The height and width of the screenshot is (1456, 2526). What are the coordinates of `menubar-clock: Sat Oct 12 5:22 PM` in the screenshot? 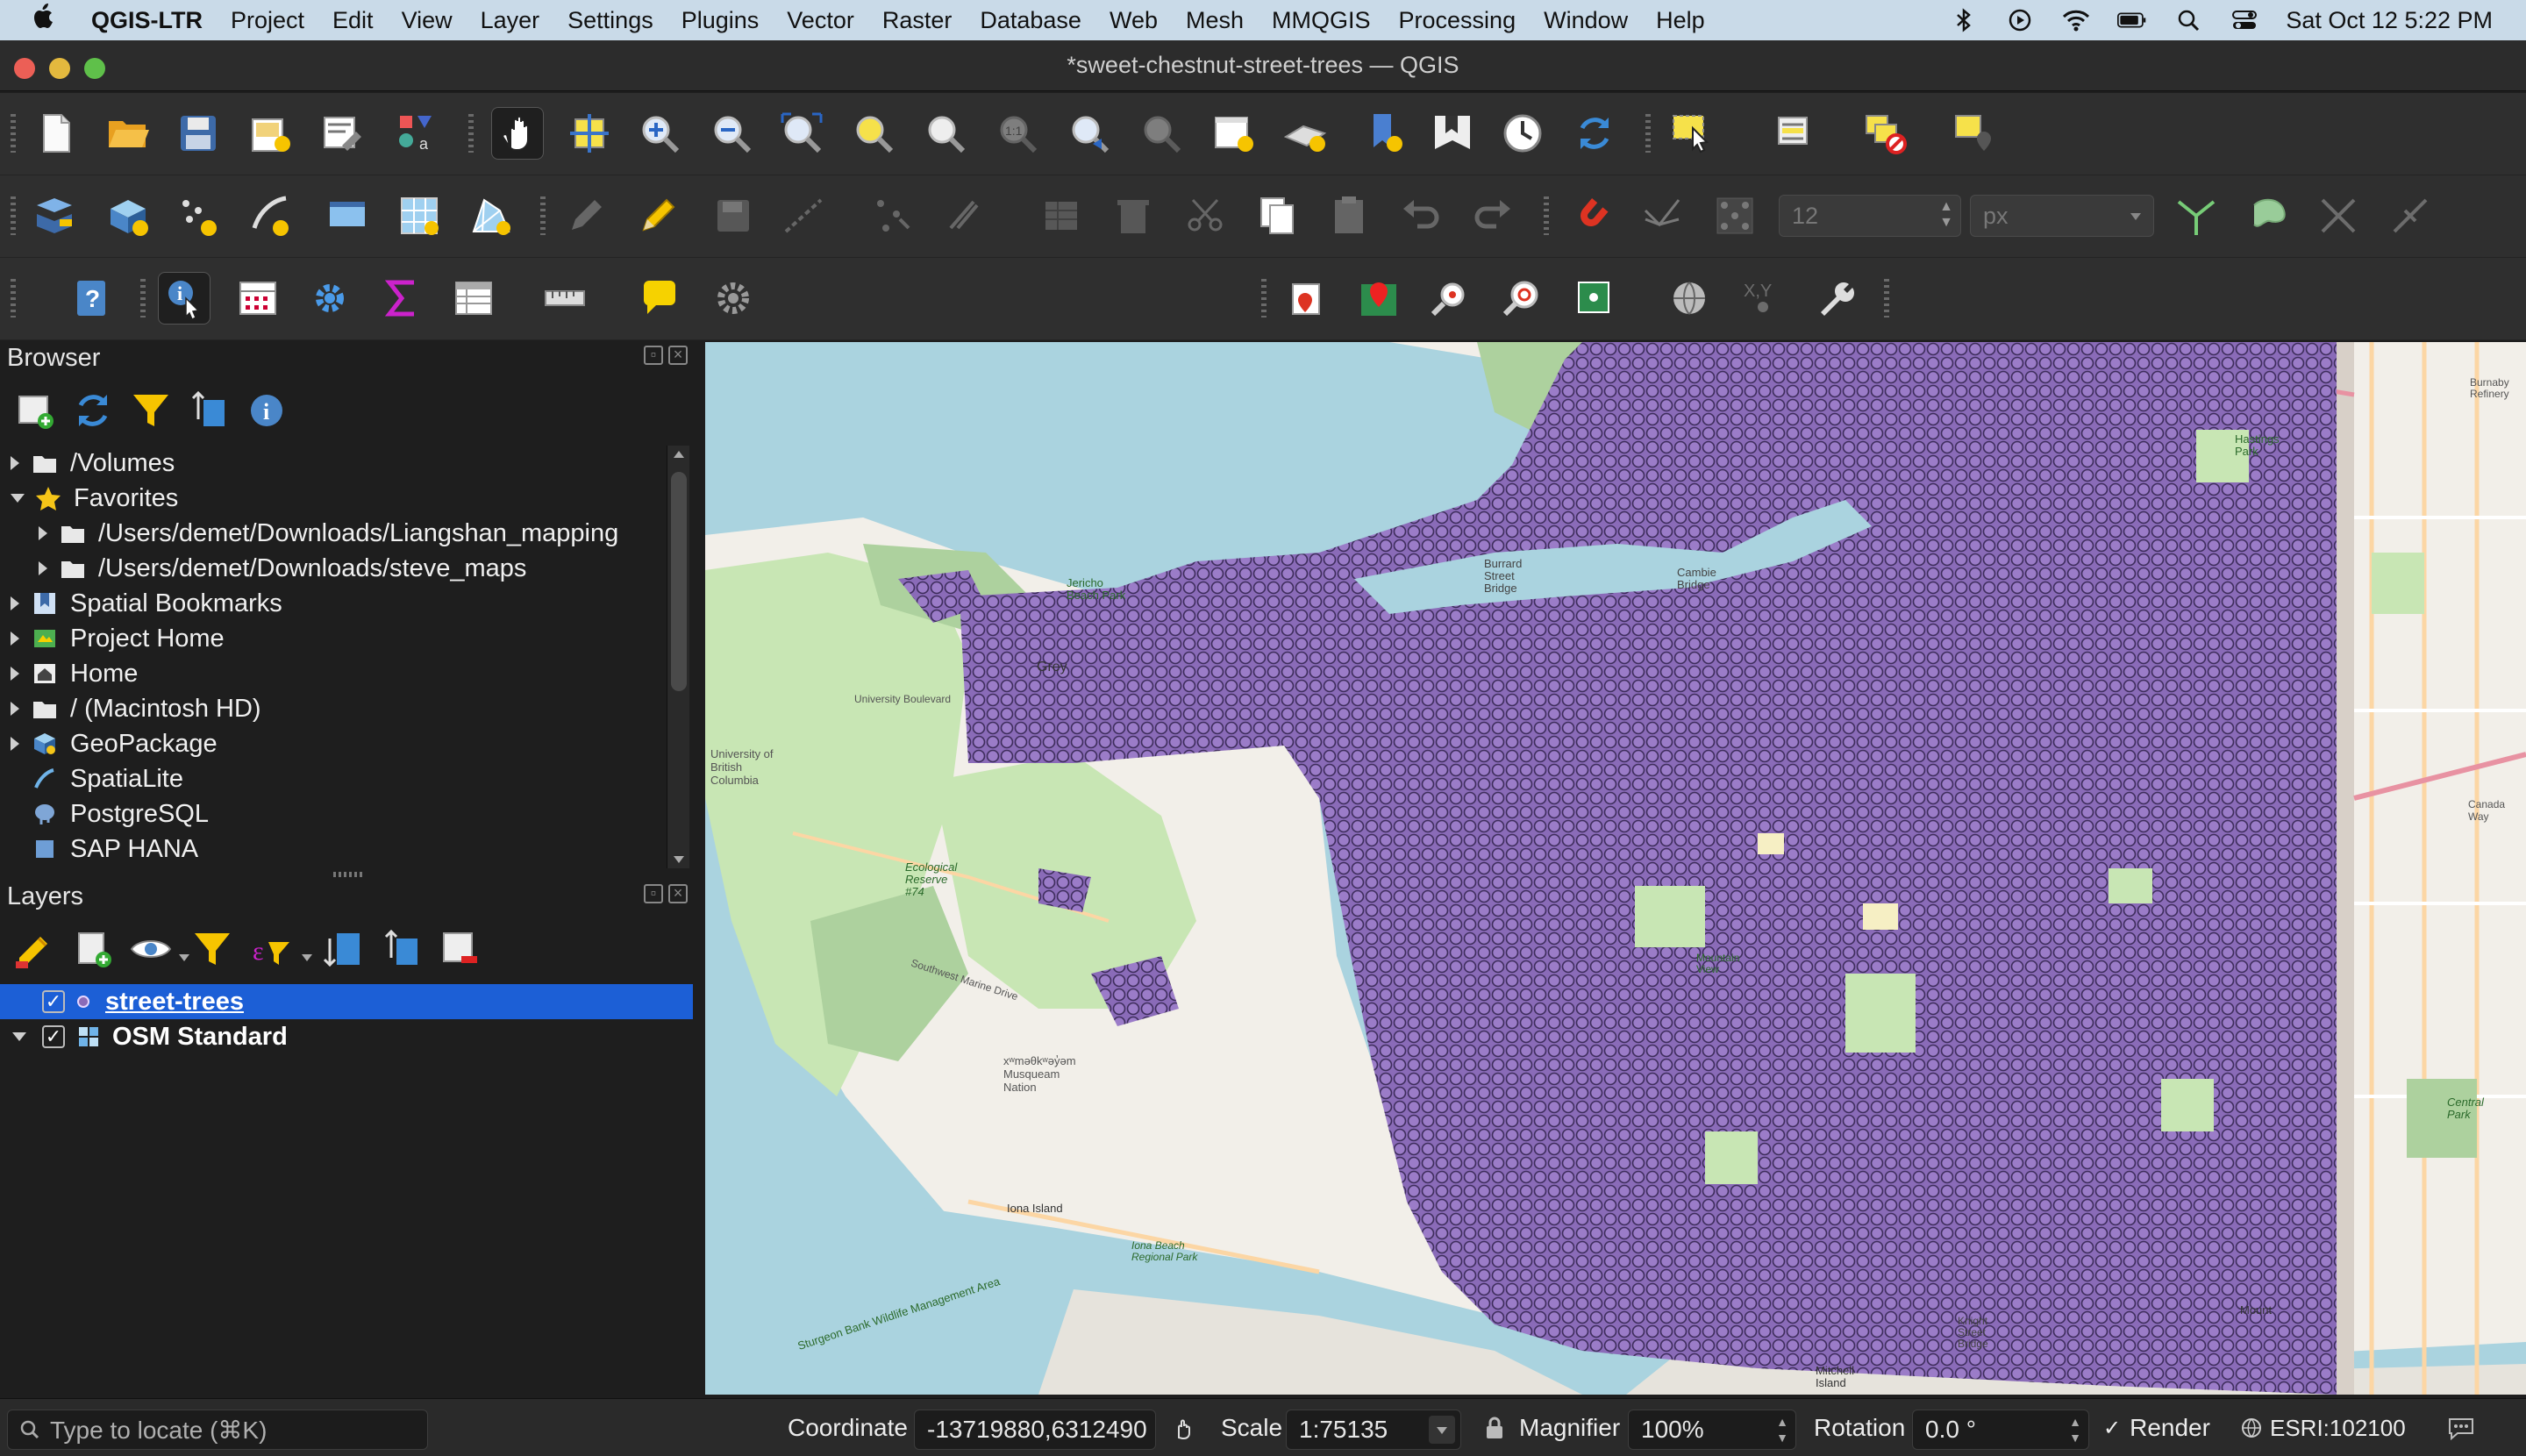 It's located at (2389, 20).